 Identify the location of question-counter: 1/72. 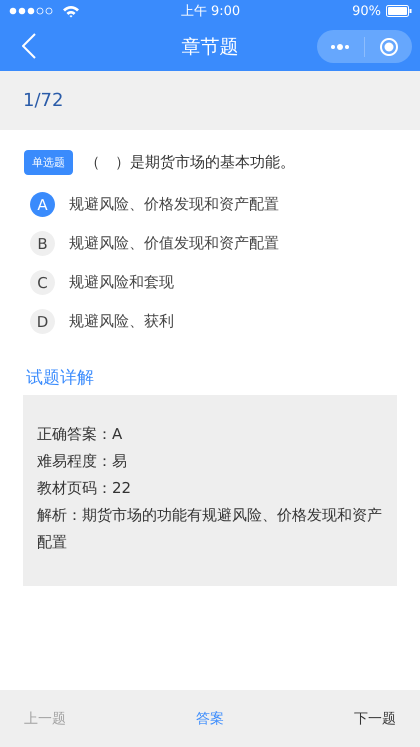
(43, 100).